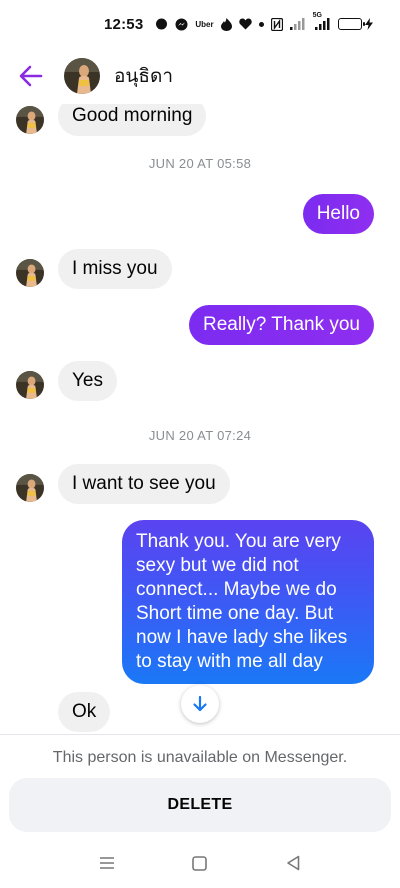  I want to click on delete-button: DELETE, so click(200, 805).